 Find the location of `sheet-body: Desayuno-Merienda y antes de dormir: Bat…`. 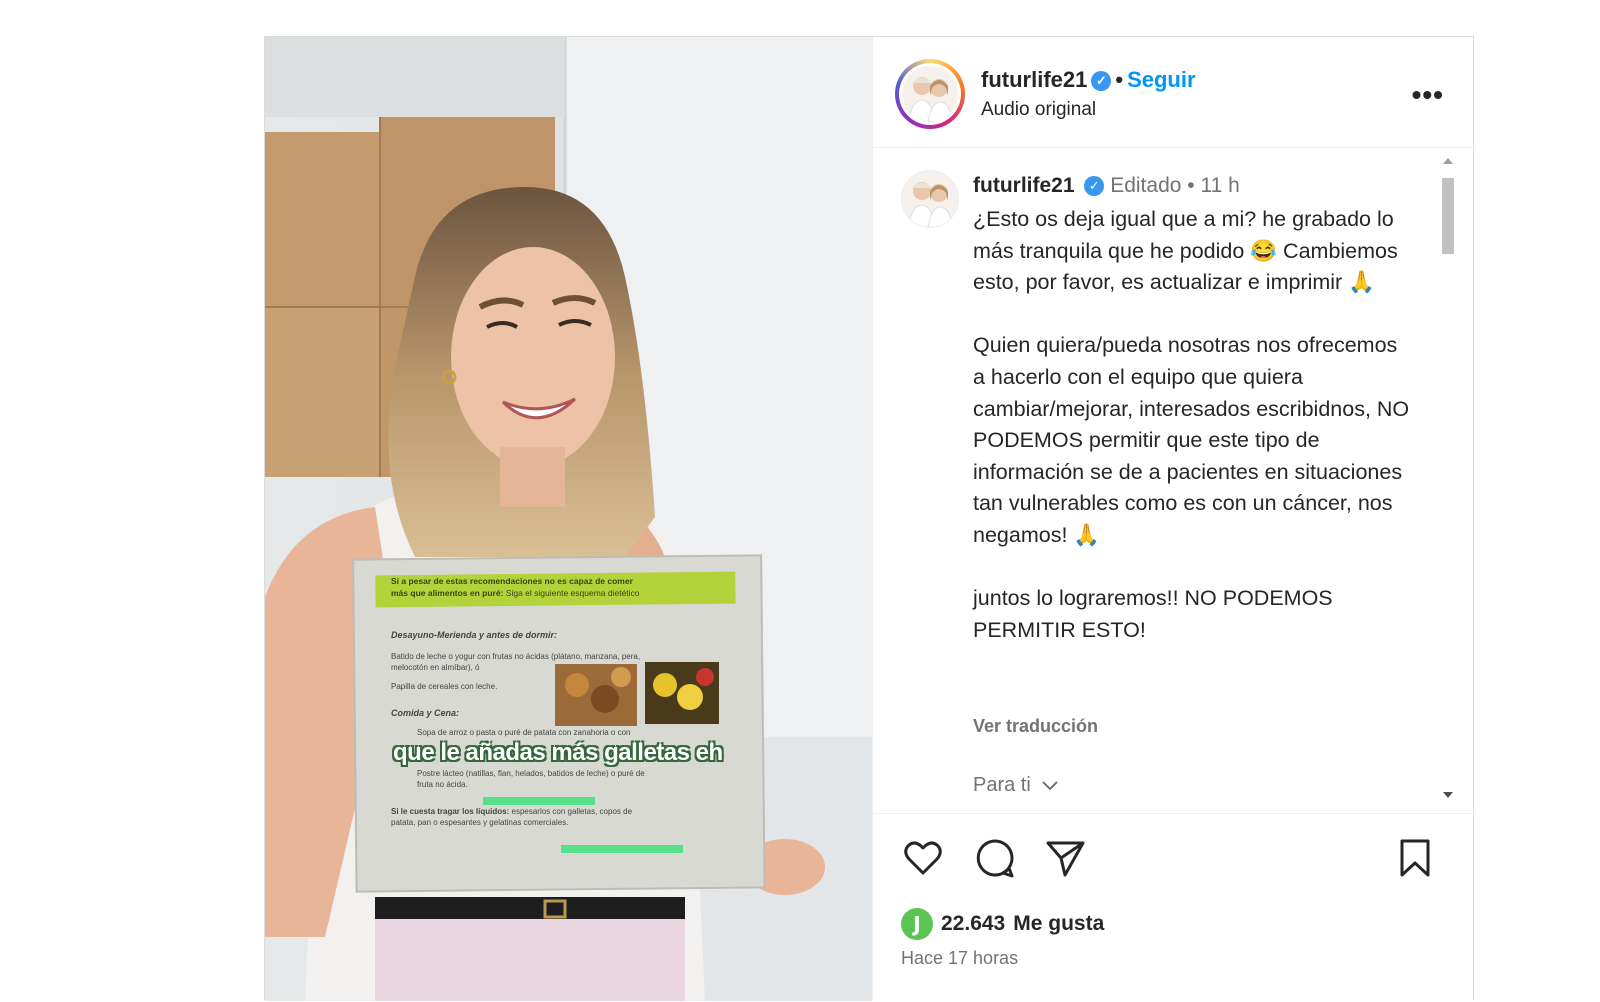

sheet-body: Desayuno-Merienda y antes de dormir: Bat… is located at coordinates (566, 729).